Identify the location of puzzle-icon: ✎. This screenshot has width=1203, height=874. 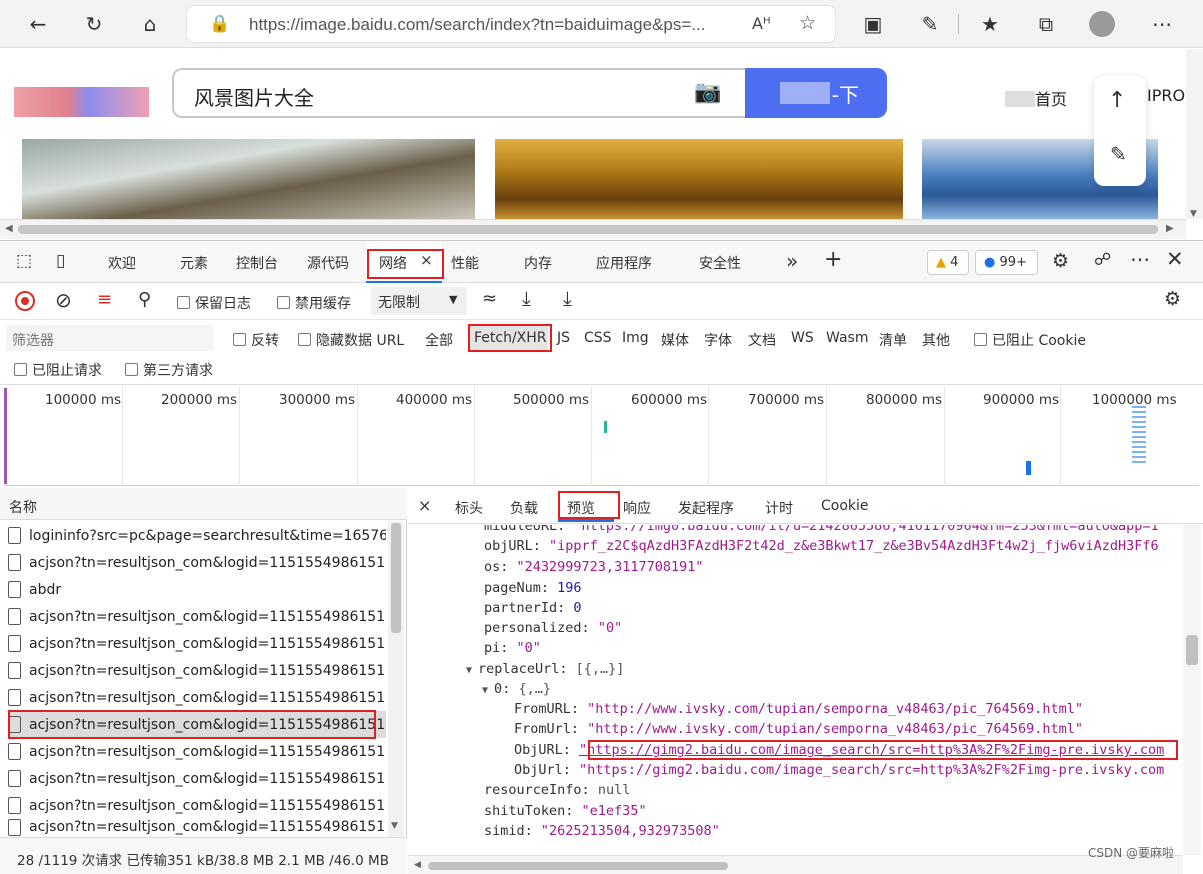
(930, 24).